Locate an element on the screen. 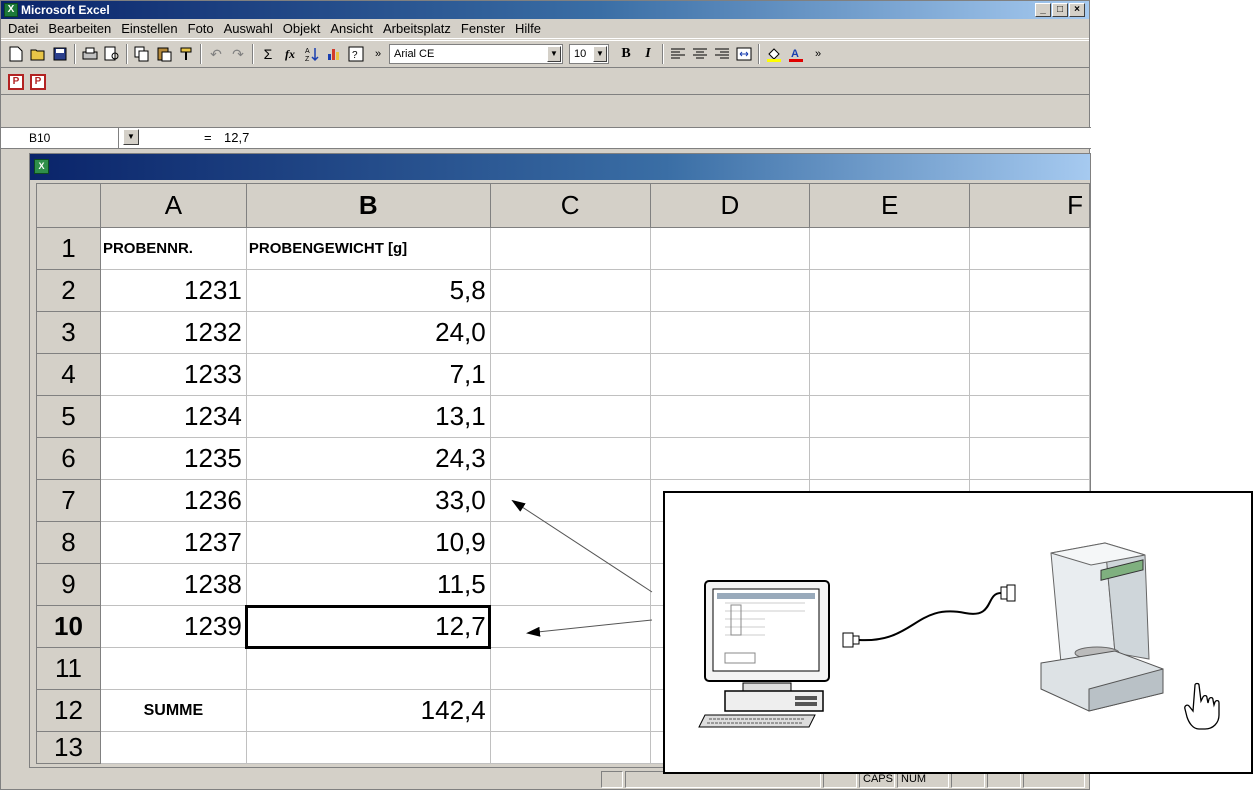  align-right-icon is located at coordinates (722, 54).